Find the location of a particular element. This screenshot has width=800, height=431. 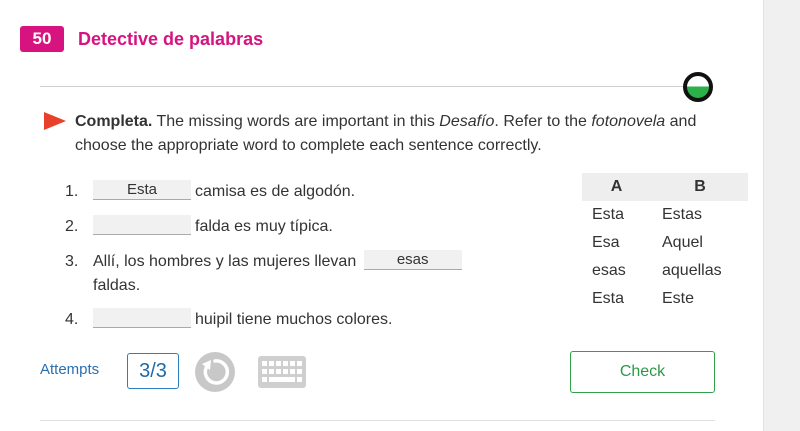

activity-header: 50 Detective de palabras is located at coordinates (141, 39).